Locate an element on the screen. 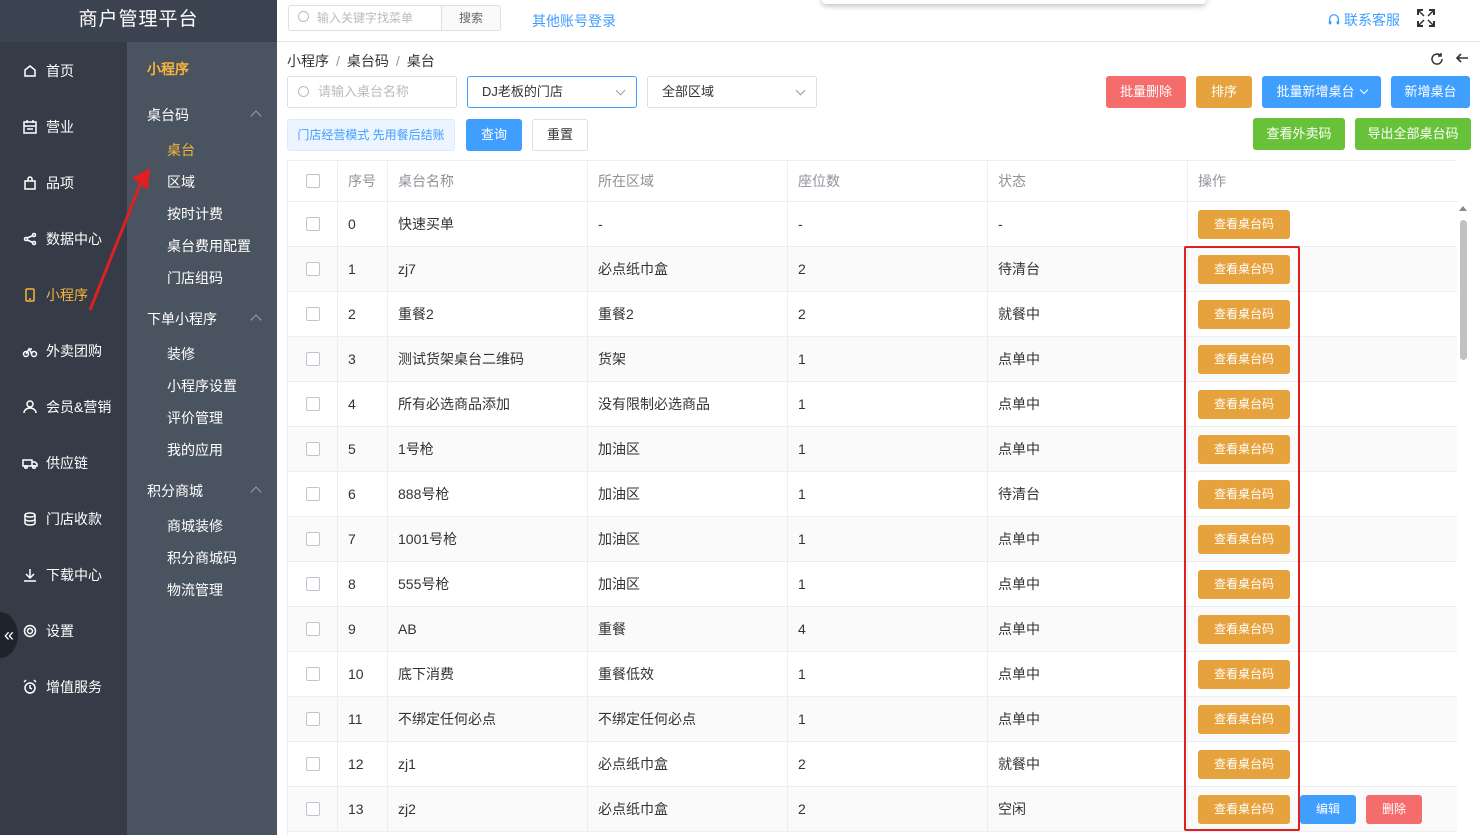  nav-item: 首页 is located at coordinates (63, 71).